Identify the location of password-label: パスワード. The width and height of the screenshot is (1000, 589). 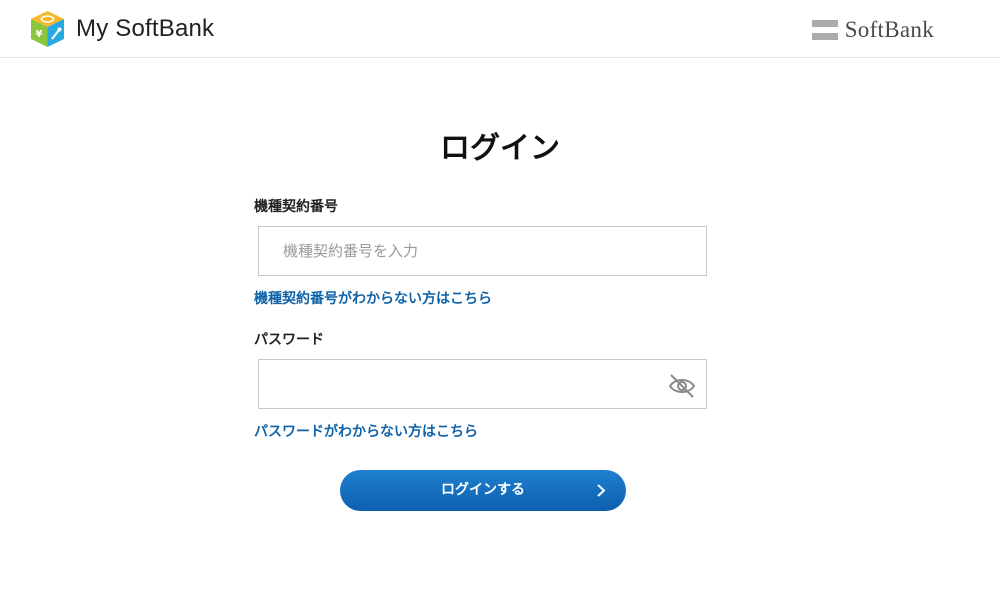
(289, 340).